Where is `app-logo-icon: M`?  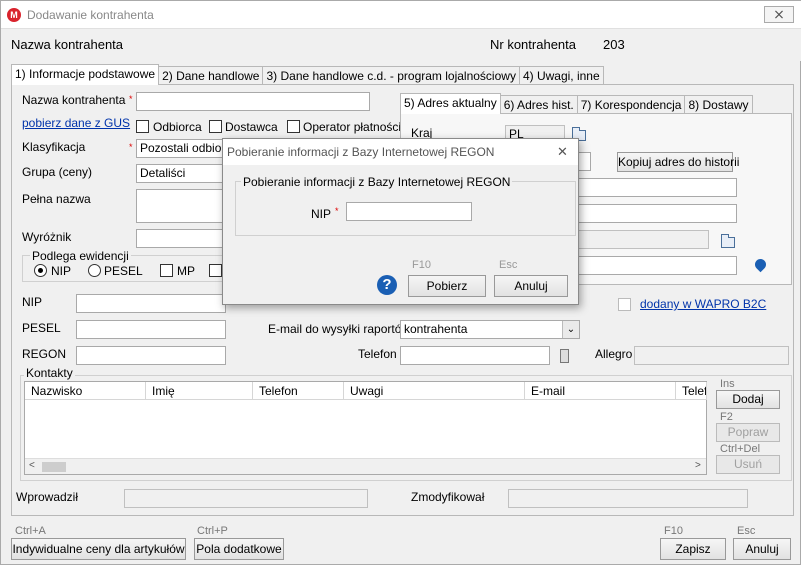
app-logo-icon: M is located at coordinates (14, 15).